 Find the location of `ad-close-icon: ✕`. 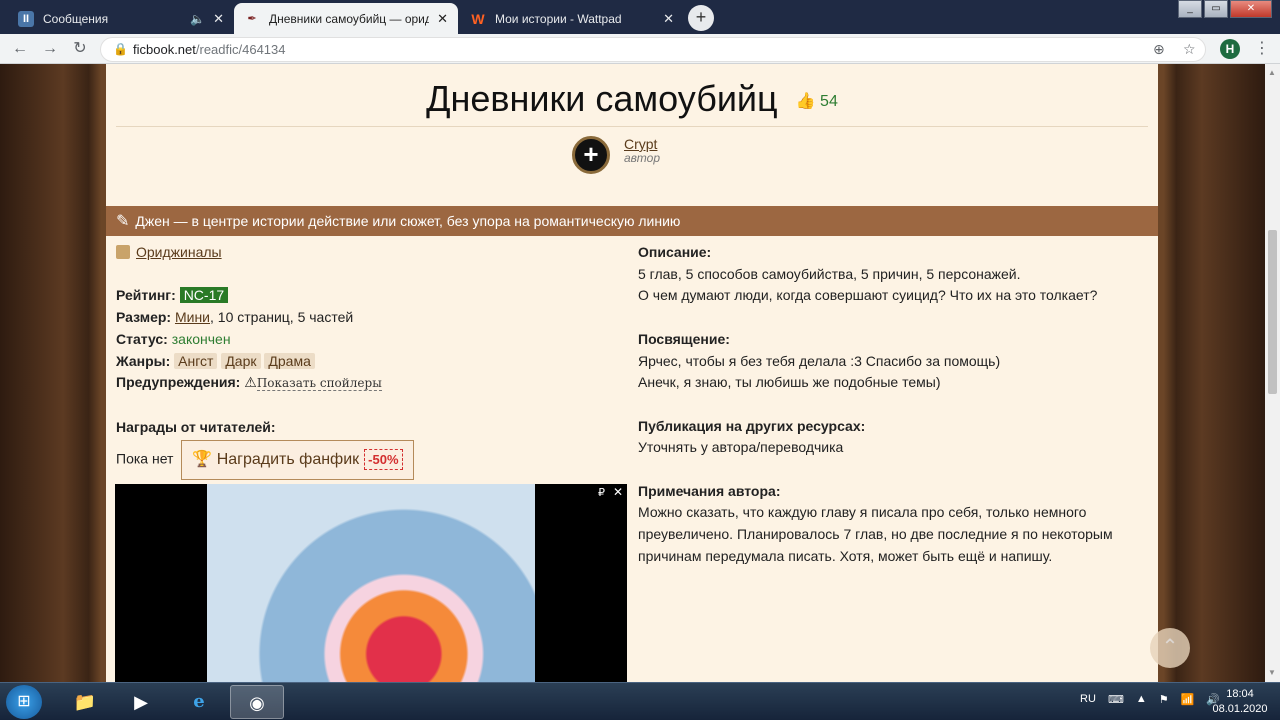

ad-close-icon: ✕ is located at coordinates (618, 492).